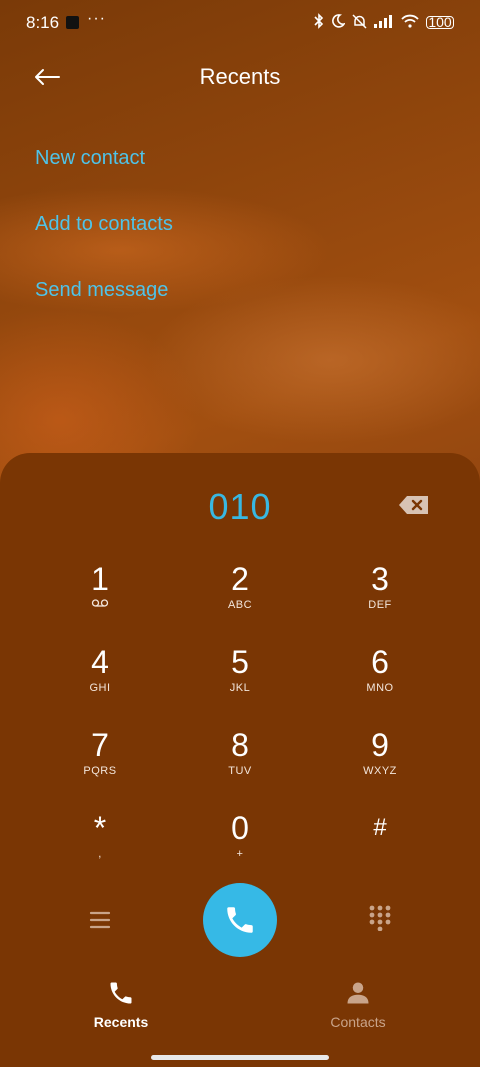 The height and width of the screenshot is (1067, 480). What do you see at coordinates (240, 745) in the screenshot?
I see `dial-key-digit: 8` at bounding box center [240, 745].